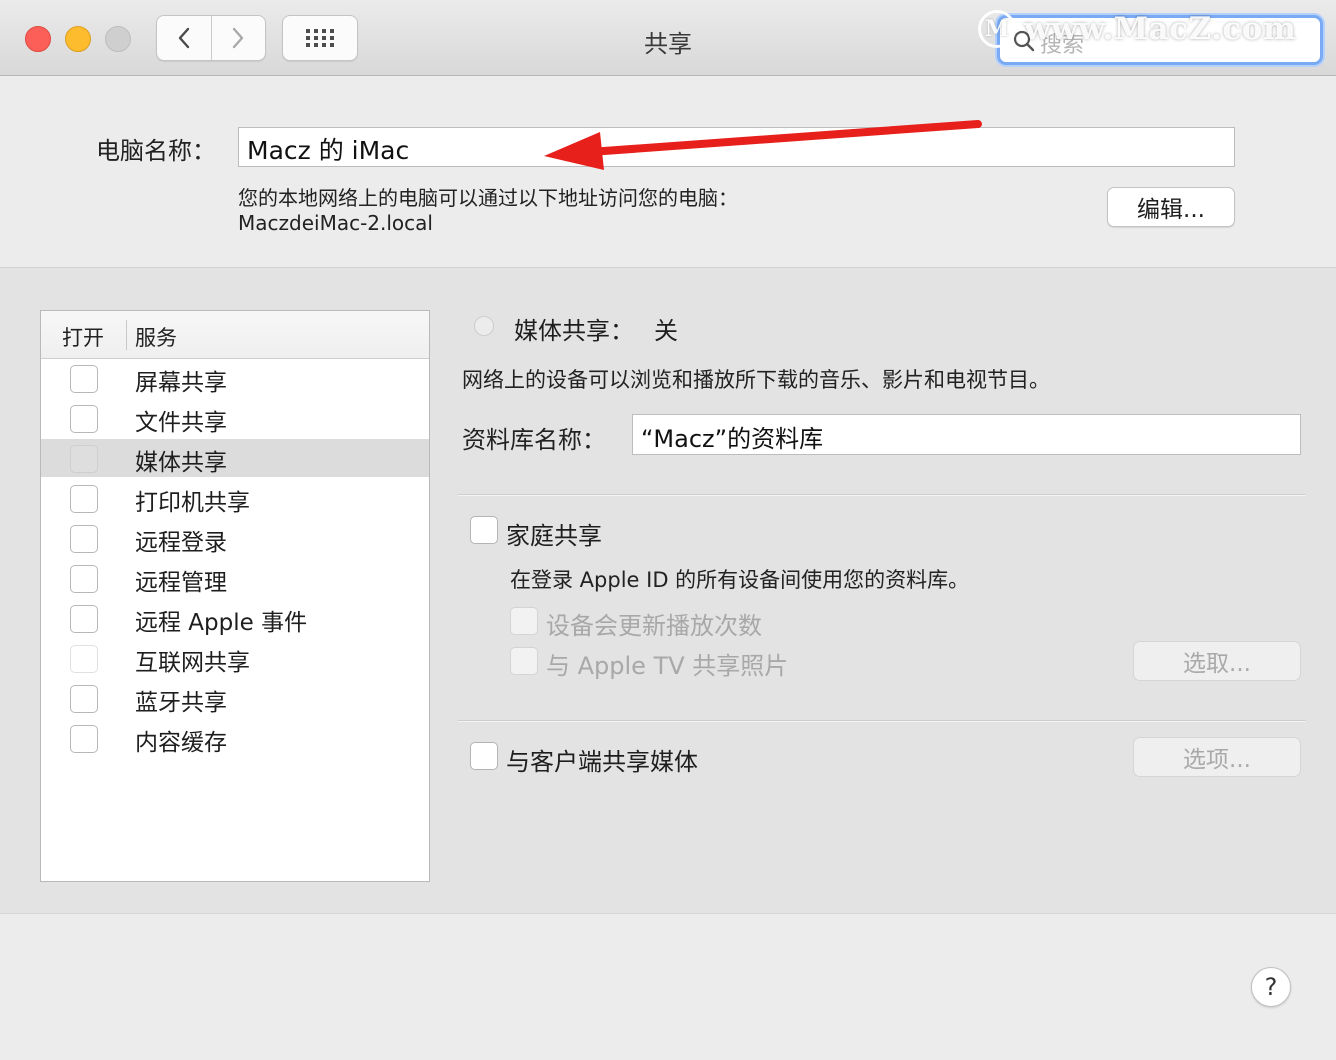 The width and height of the screenshot is (1336, 1060). What do you see at coordinates (602, 759) in the screenshot?
I see `share-media-with-clients-label: 与客户端共享媒体` at bounding box center [602, 759].